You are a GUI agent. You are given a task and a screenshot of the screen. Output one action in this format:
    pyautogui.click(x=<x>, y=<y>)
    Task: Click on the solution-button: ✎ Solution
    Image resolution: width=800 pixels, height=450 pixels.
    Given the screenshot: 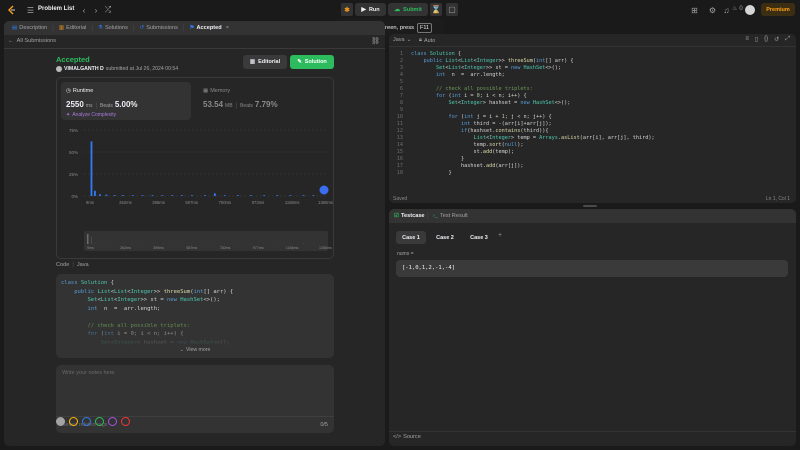 What is the action you would take?
    pyautogui.click(x=312, y=62)
    